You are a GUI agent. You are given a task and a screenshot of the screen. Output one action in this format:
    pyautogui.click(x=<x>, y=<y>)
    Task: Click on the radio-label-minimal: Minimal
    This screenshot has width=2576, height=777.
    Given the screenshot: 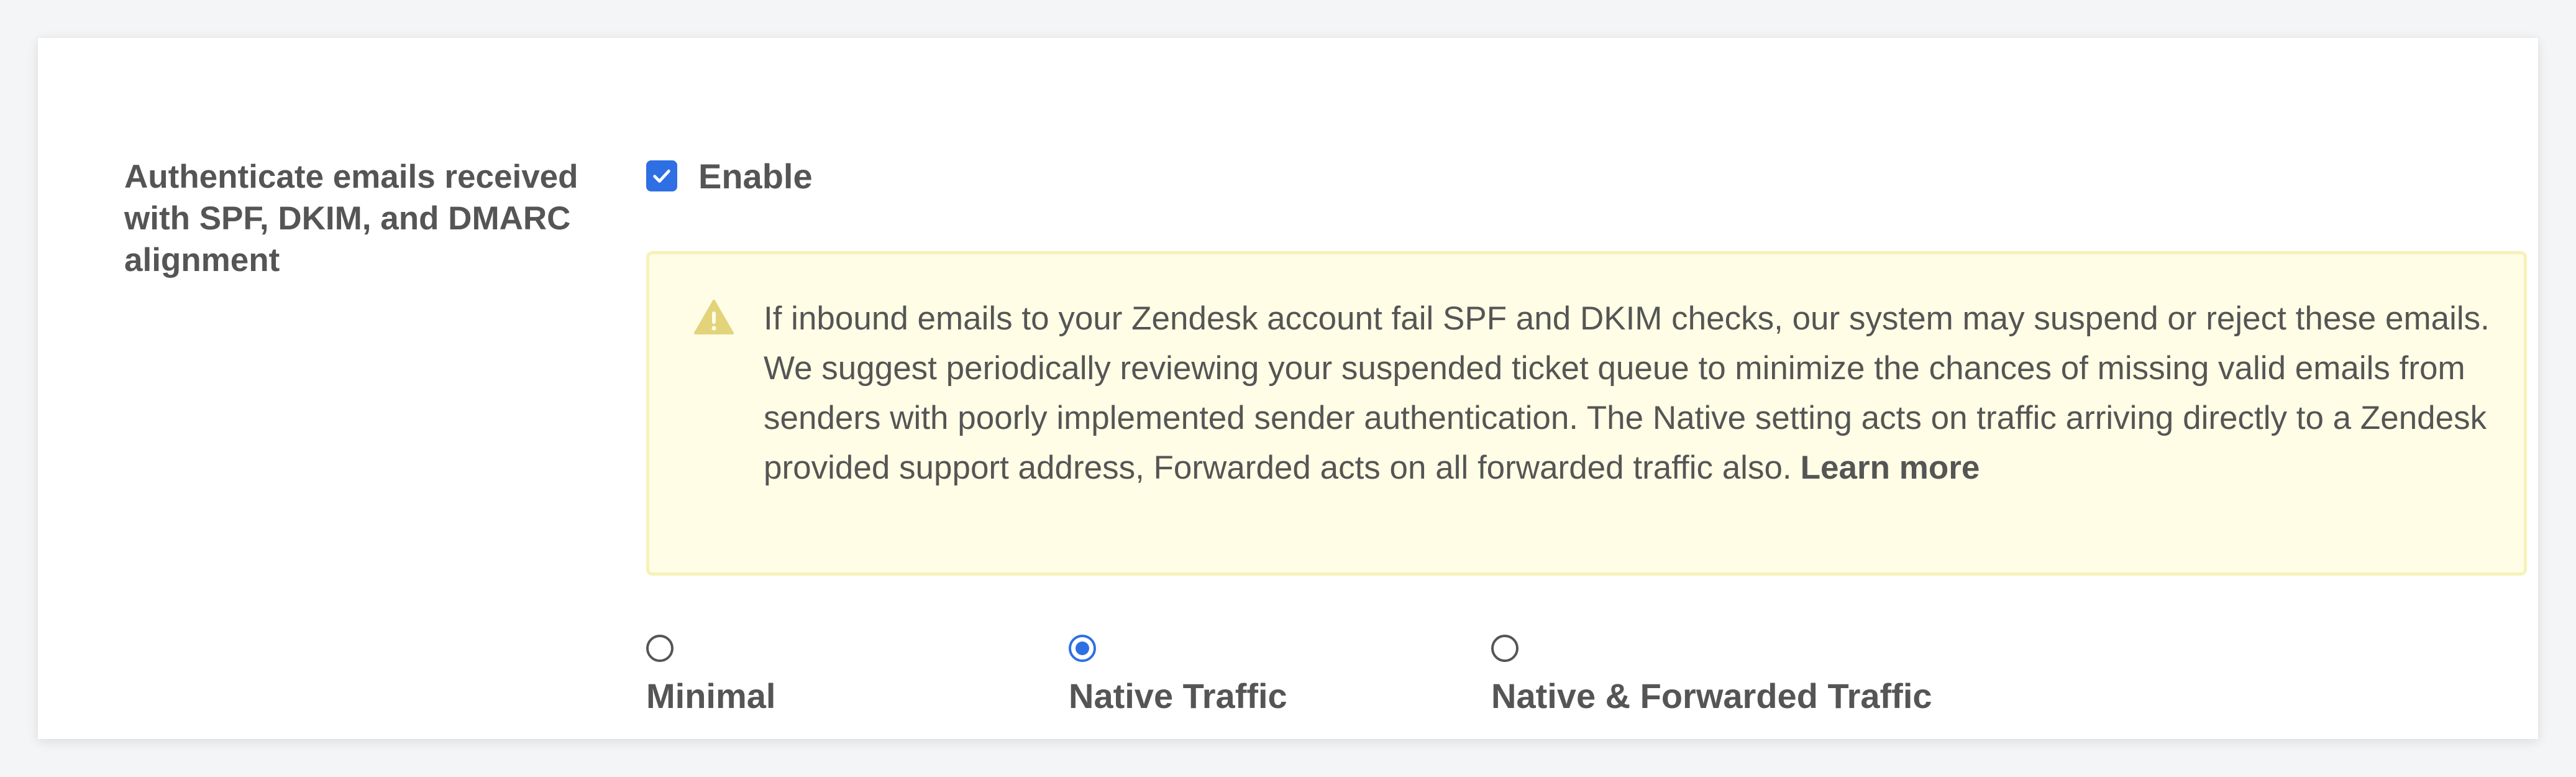 What is the action you would take?
    pyautogui.click(x=711, y=696)
    